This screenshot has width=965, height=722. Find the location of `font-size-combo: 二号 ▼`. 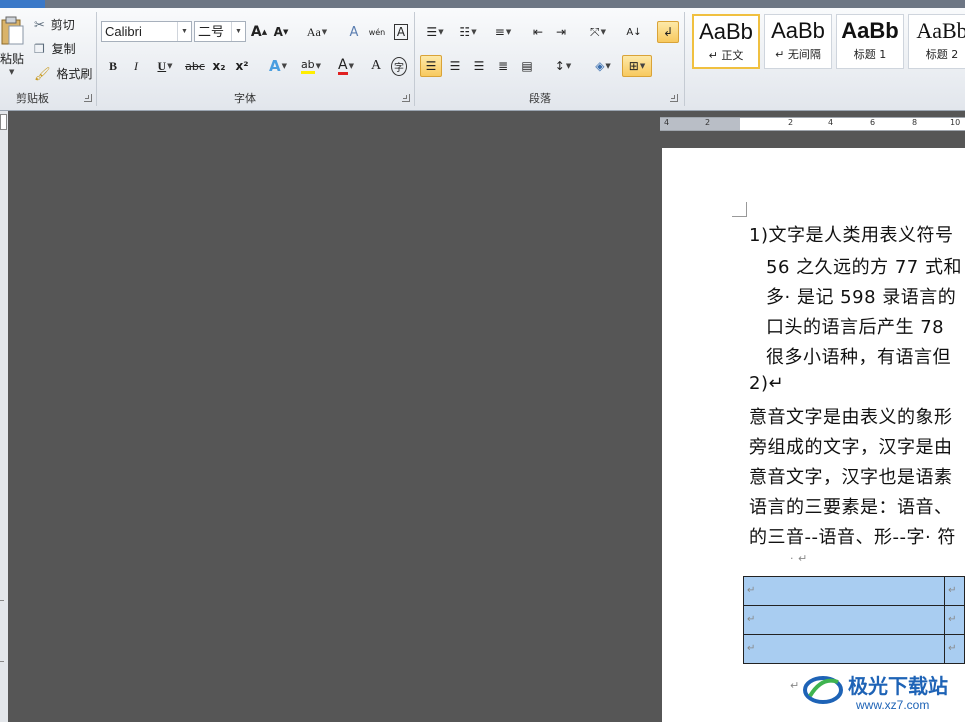

font-size-combo: 二号 ▼ is located at coordinates (220, 31).